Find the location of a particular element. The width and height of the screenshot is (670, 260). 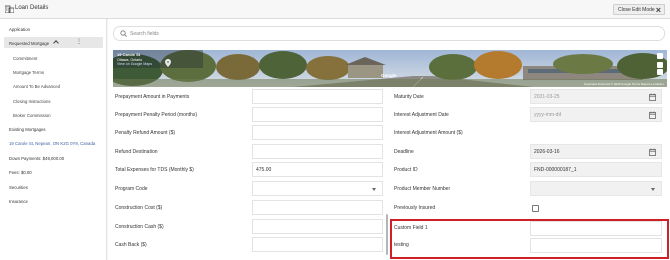

field-label: Construction Cash ($) is located at coordinates (139, 227).